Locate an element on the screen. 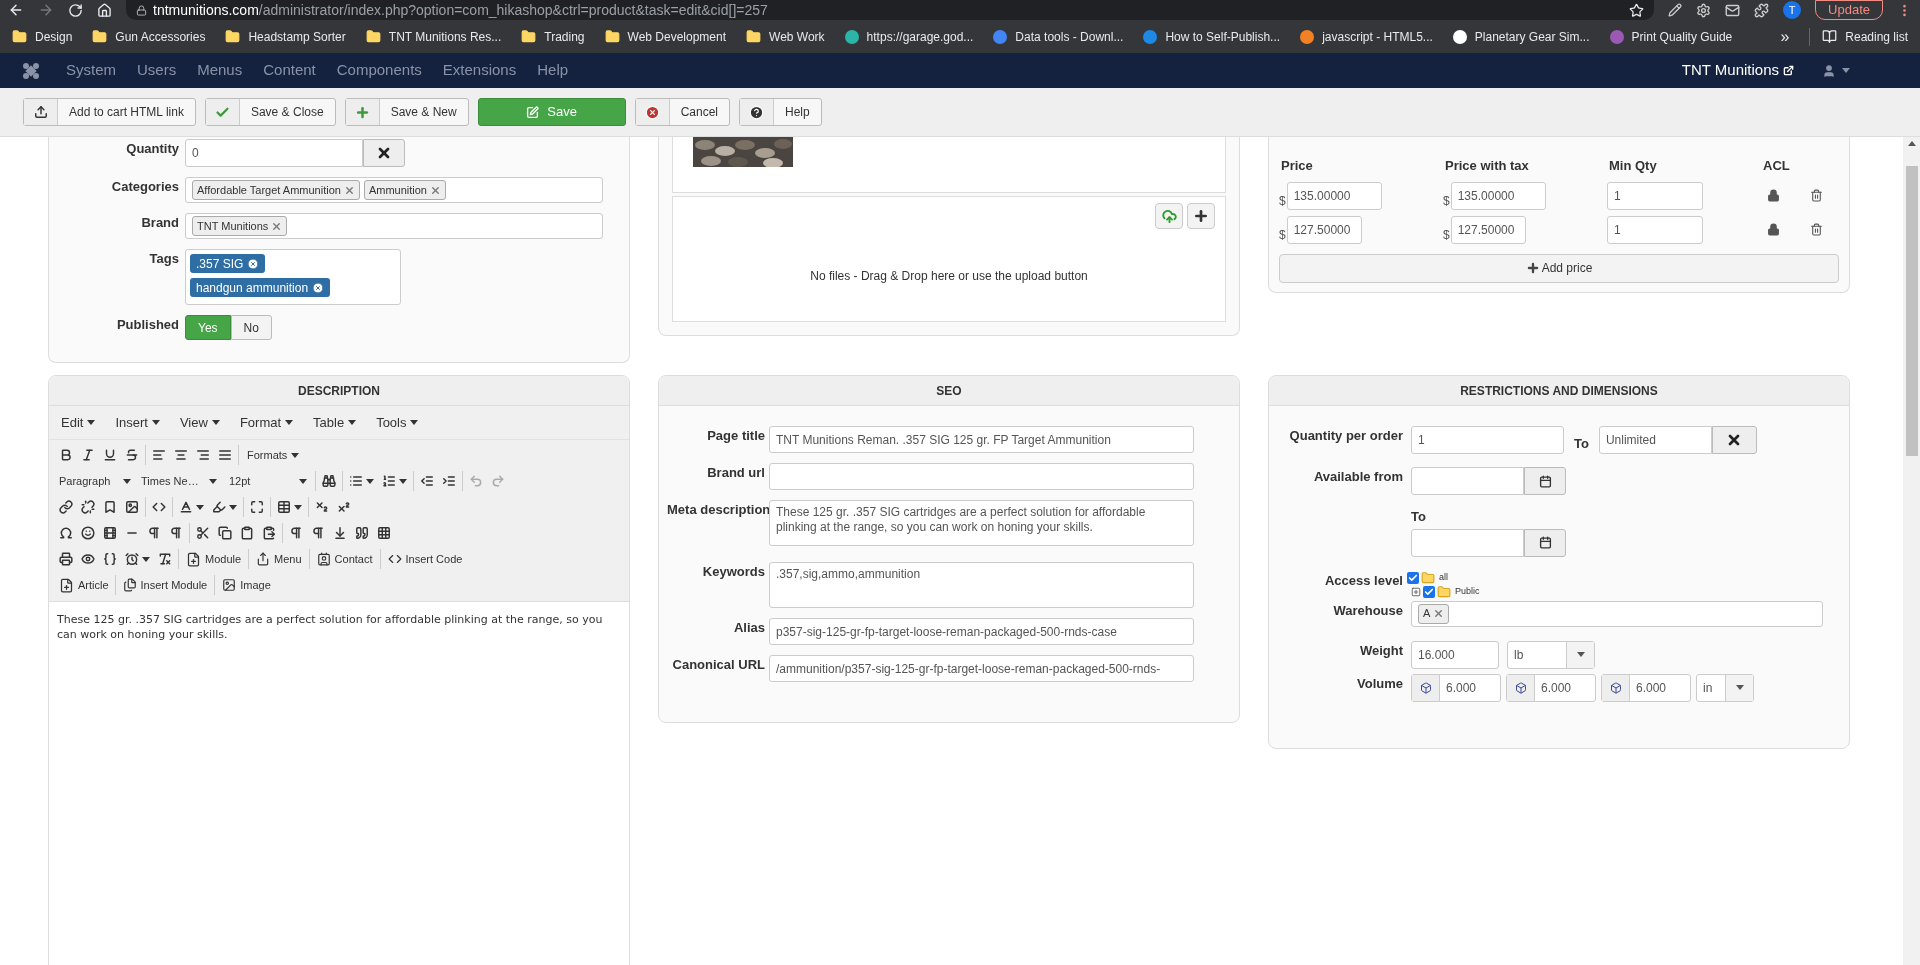 The height and width of the screenshot is (965, 1920). star-icon is located at coordinates (1637, 10).